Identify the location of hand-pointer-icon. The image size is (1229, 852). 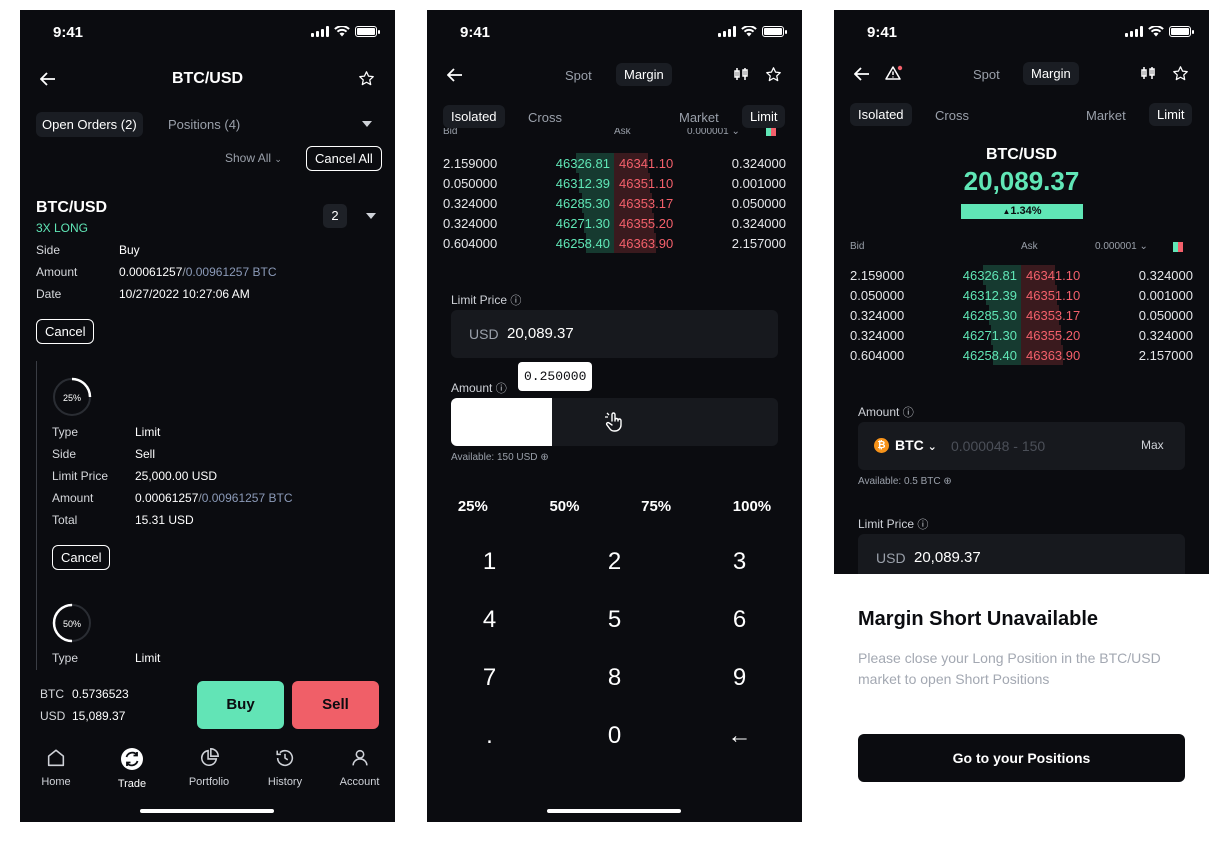
(613, 422).